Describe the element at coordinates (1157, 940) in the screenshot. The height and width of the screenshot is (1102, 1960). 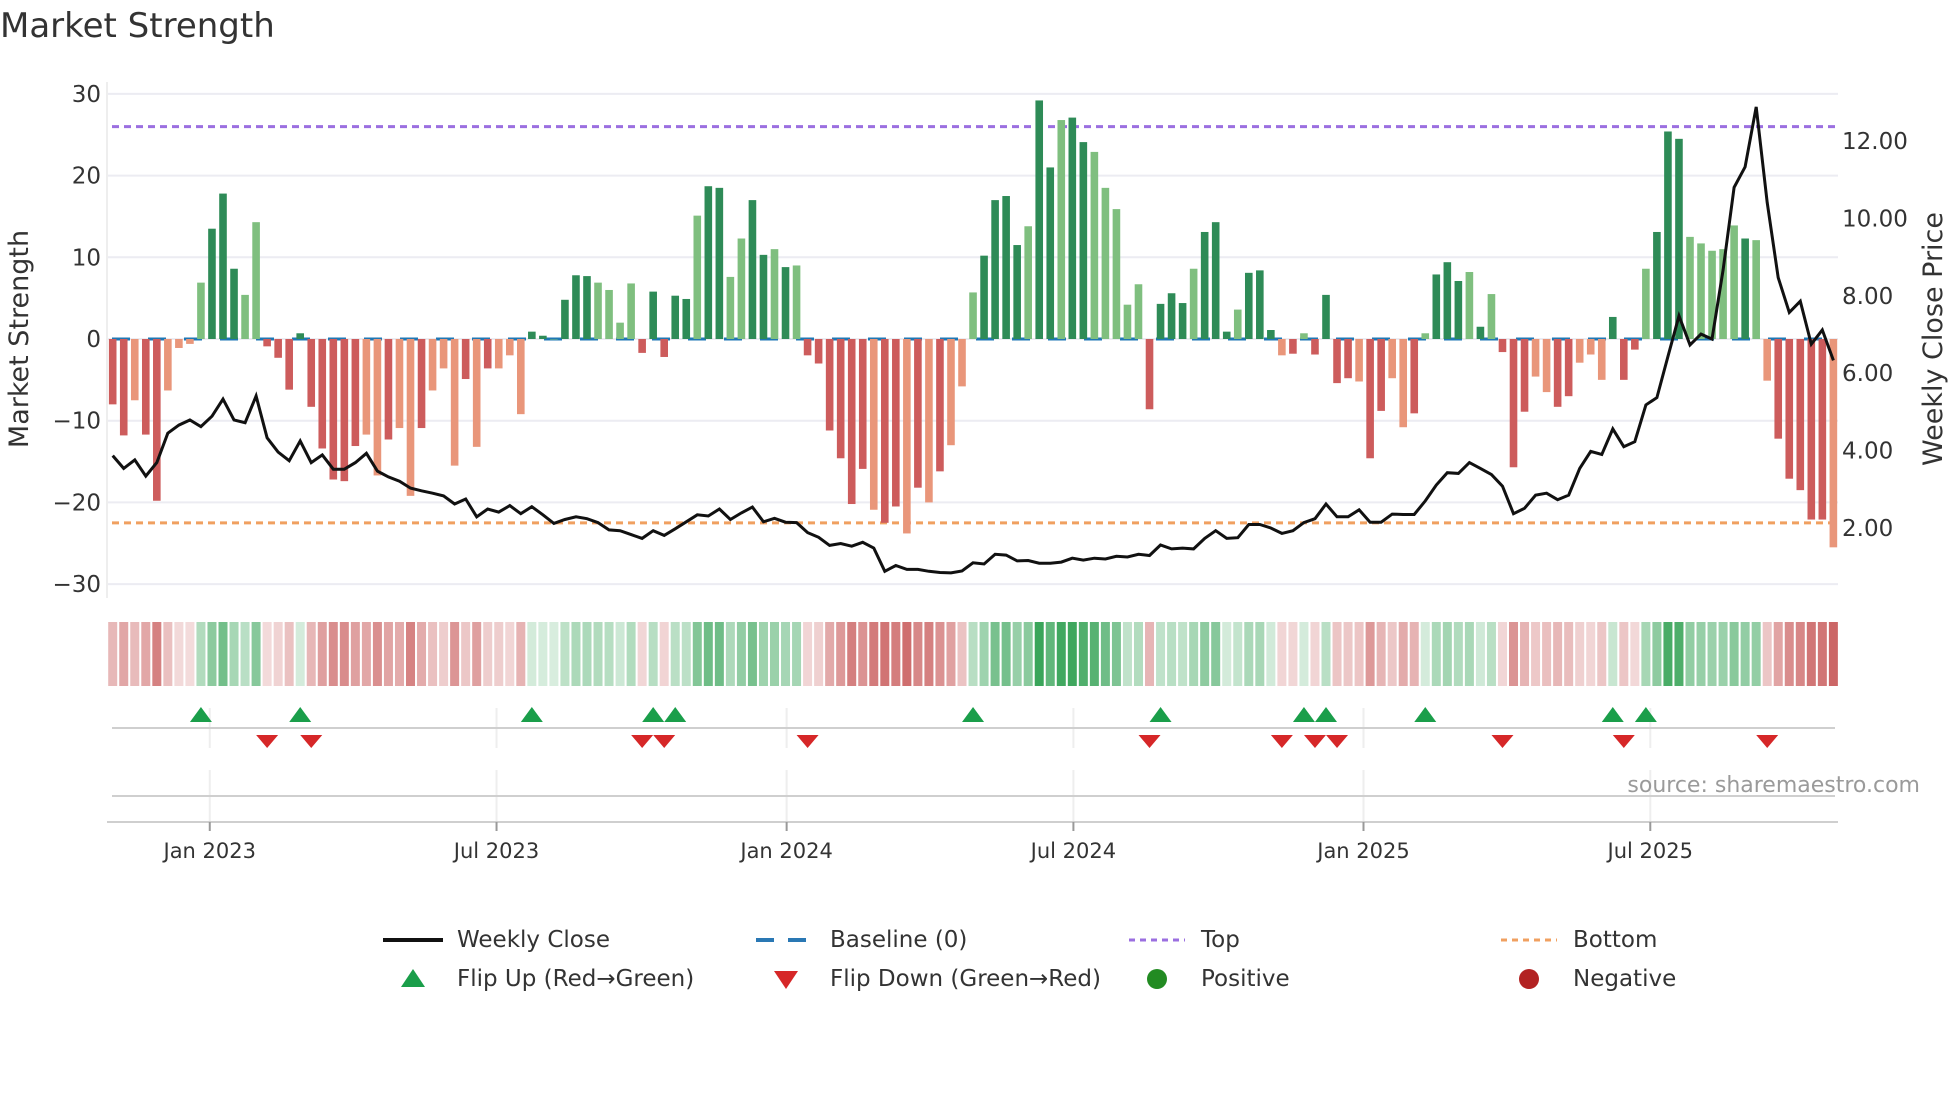
I see `dotted-line-icon` at that location.